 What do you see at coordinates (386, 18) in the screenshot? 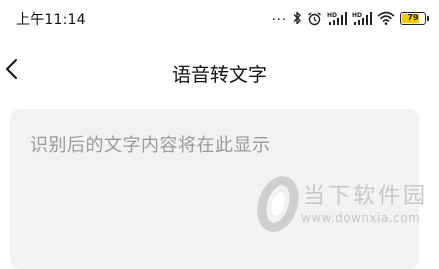
I see `wifi-icon` at bounding box center [386, 18].